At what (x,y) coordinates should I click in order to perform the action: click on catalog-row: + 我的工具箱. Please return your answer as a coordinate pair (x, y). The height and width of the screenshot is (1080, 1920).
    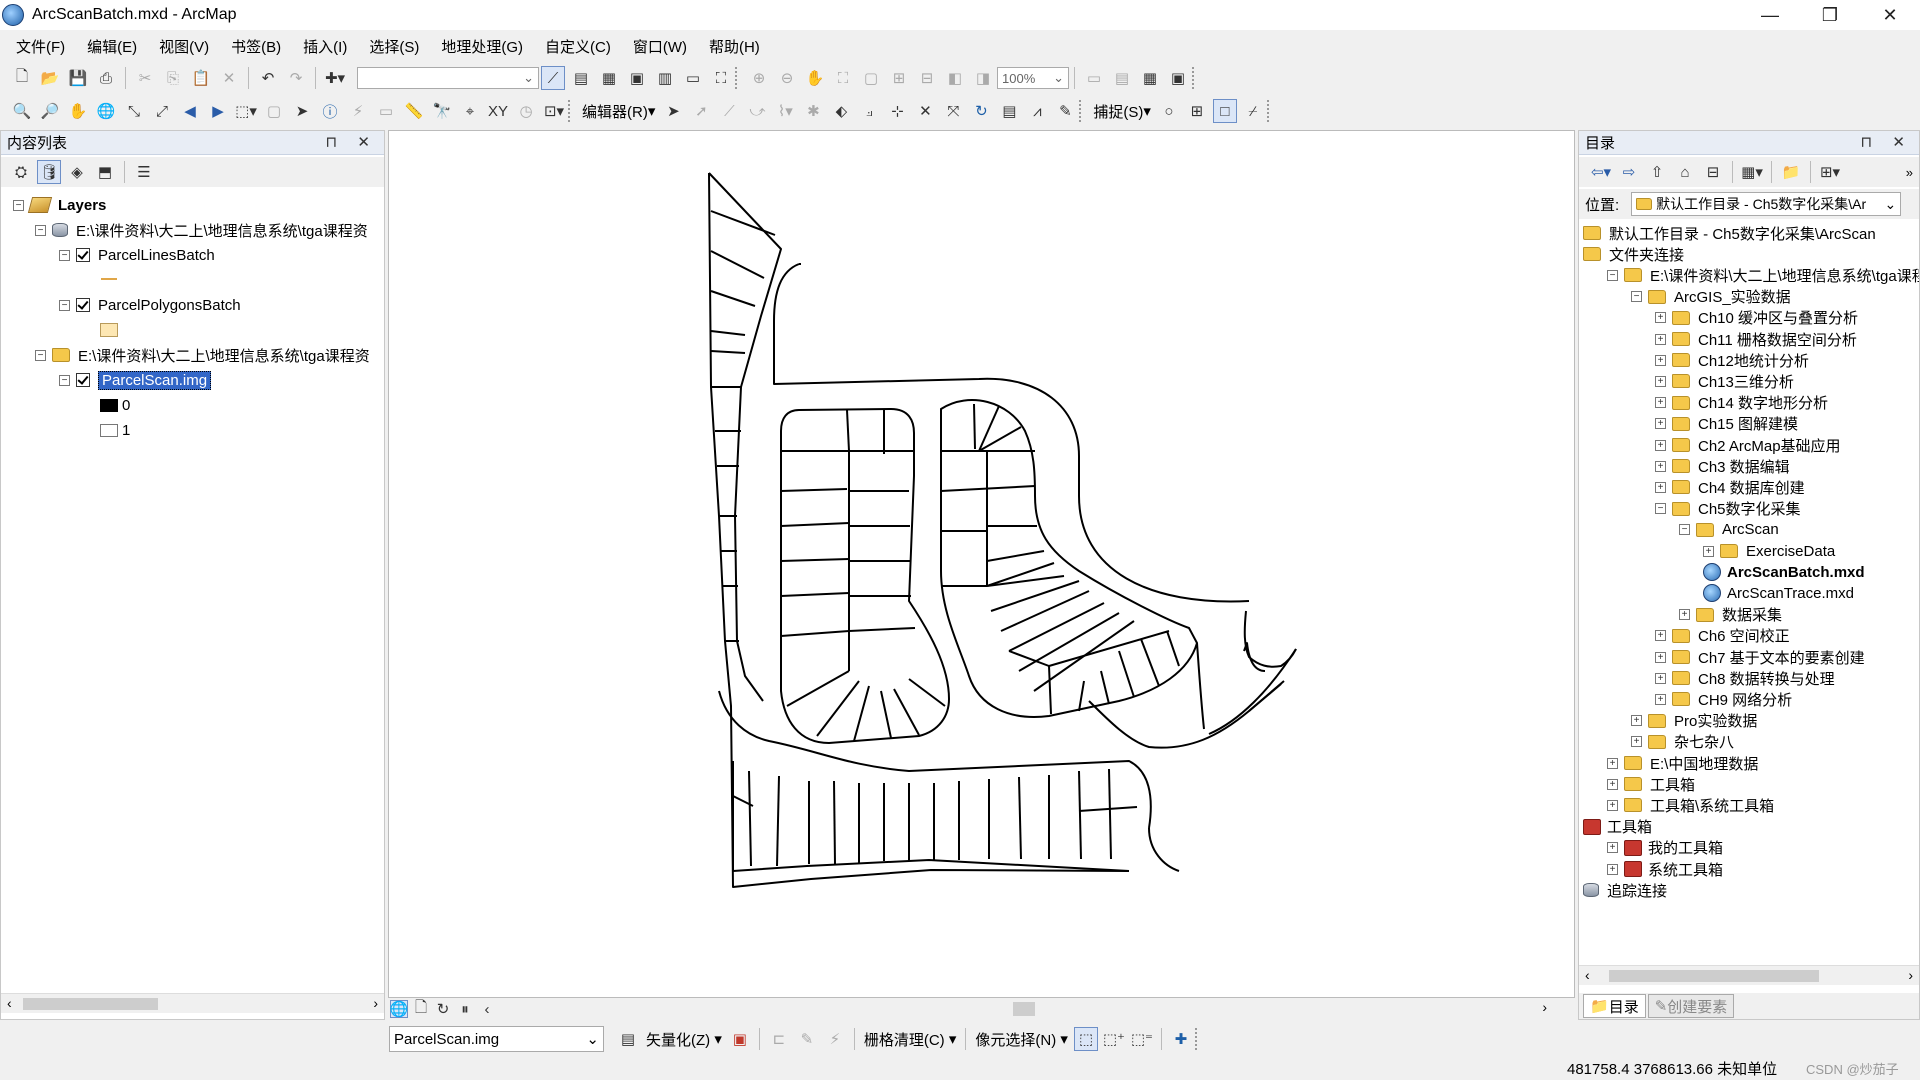
    Looking at the image, I should click on (1665, 848).